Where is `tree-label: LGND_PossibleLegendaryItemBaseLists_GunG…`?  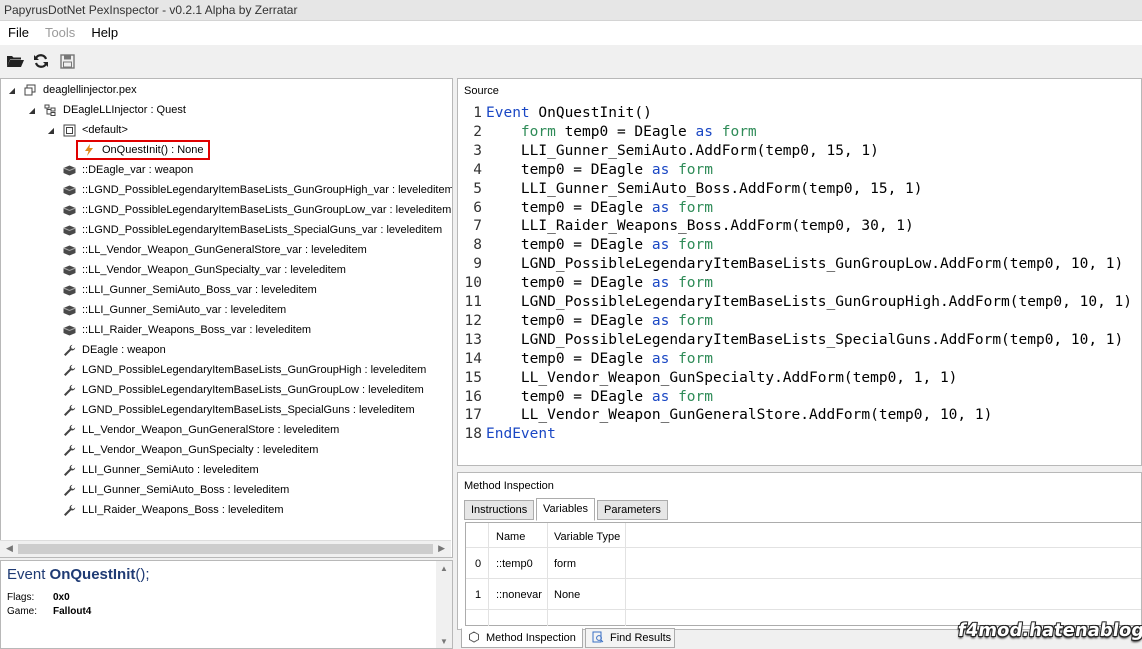
tree-label: LGND_PossibleLegendaryItemBaseLists_GunG… is located at coordinates (253, 390).